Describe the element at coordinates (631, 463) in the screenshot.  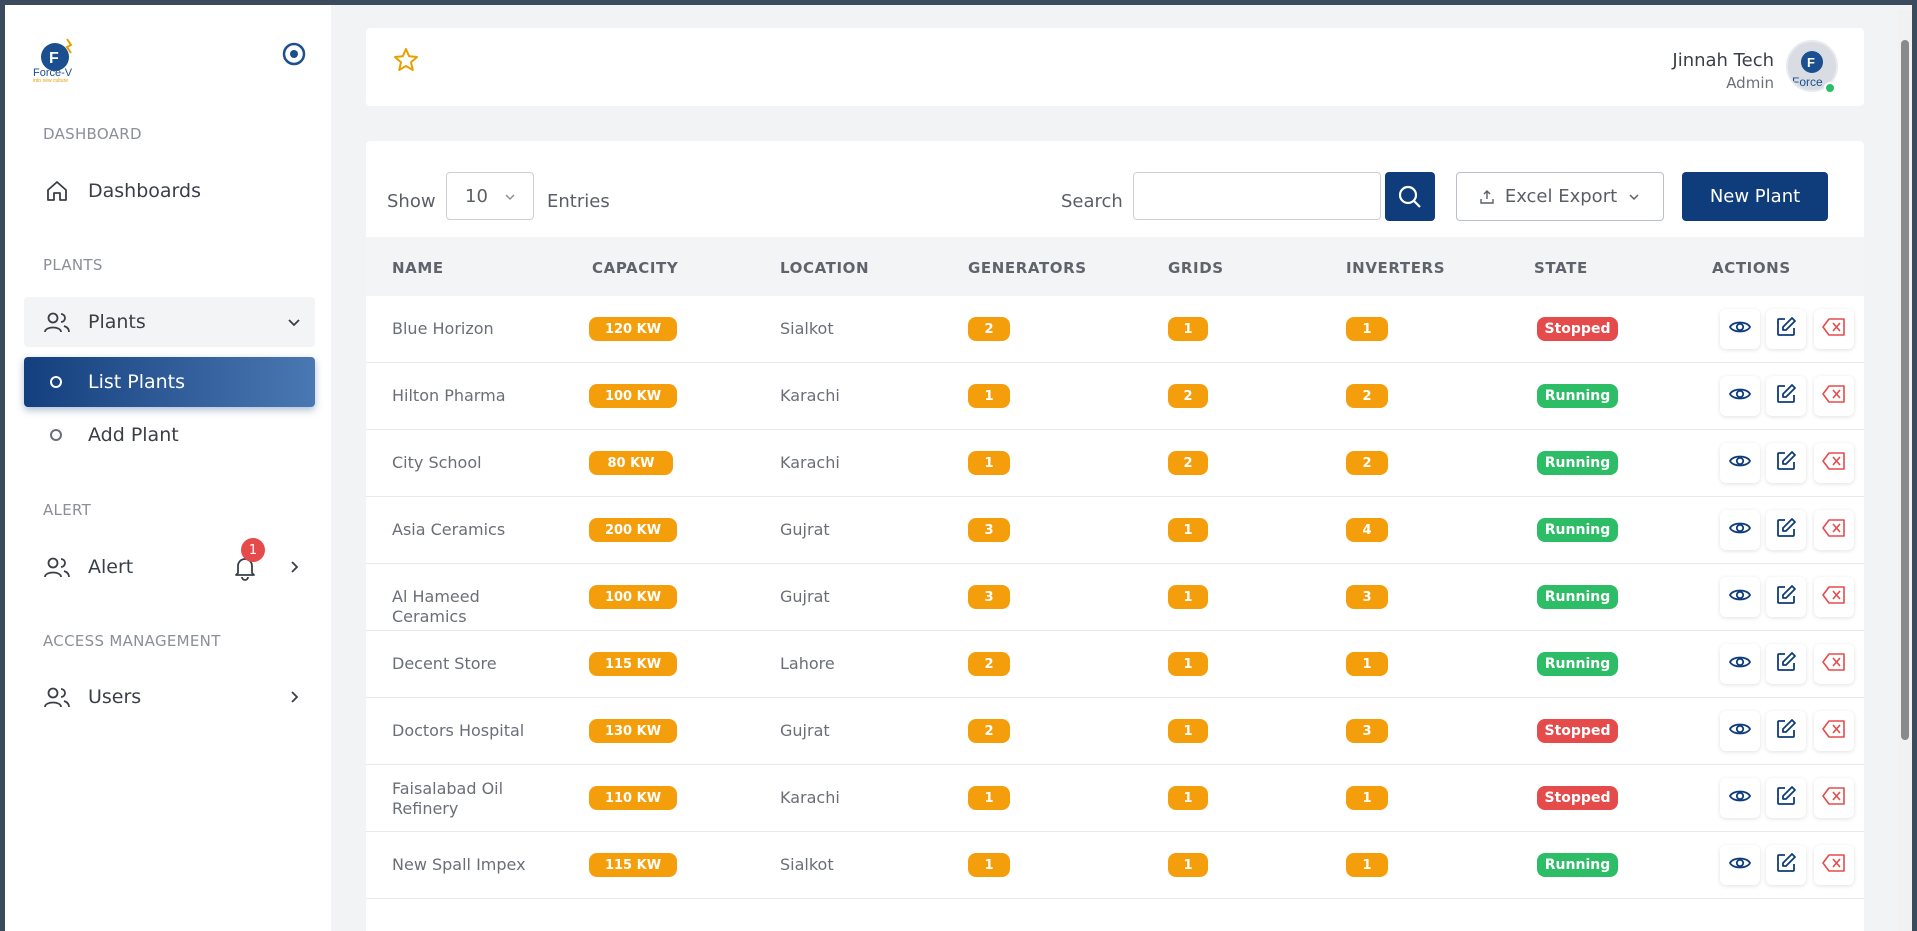
I see `capacity-badge: 80 KW` at that location.